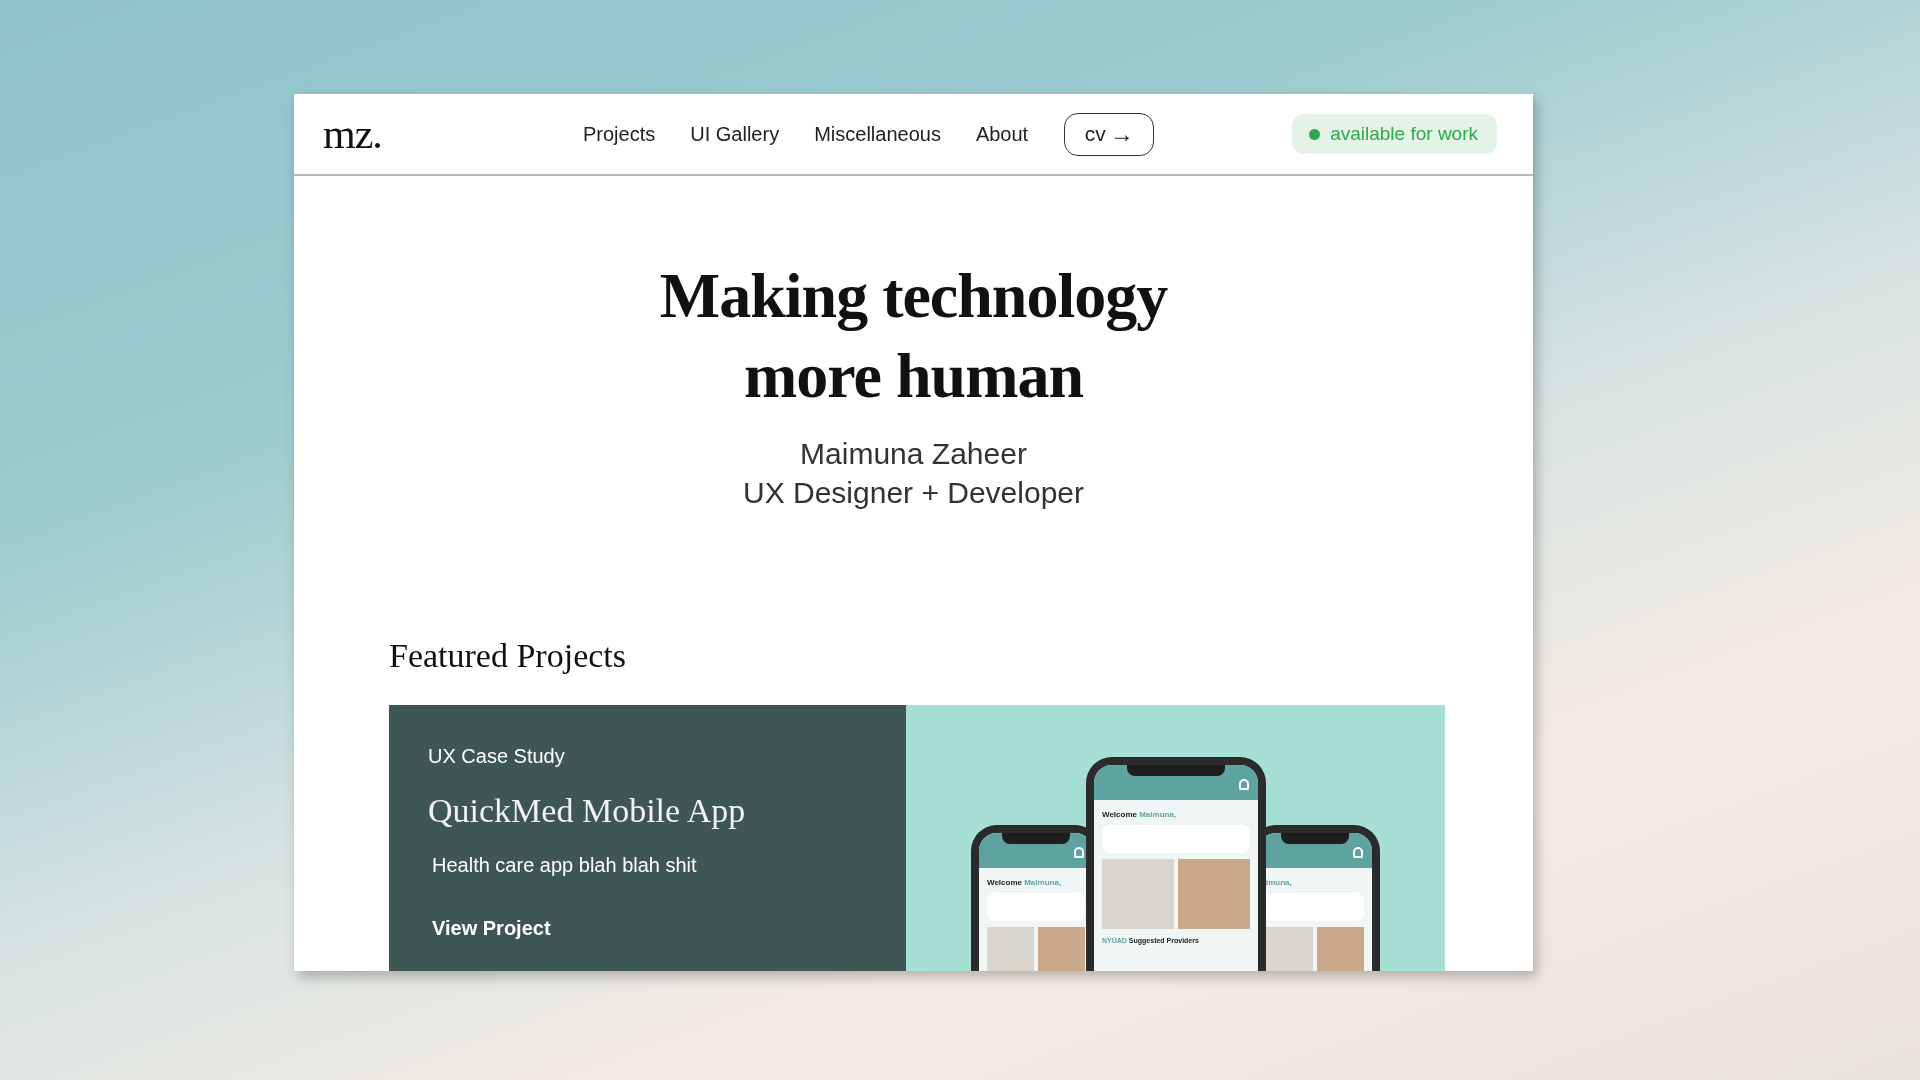  Describe the element at coordinates (1109, 134) in the screenshot. I see `cv-button: cv →` at that location.